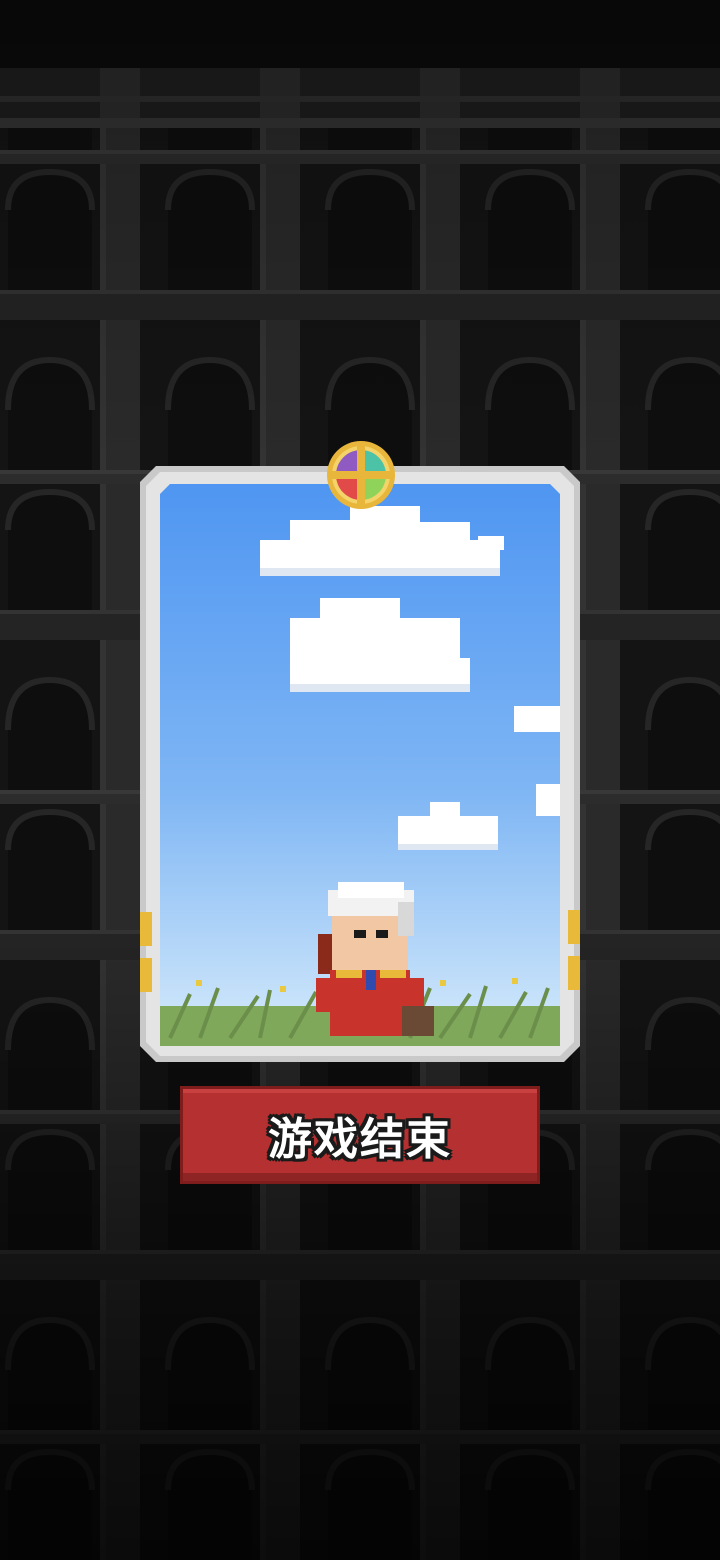 This screenshot has width=720, height=1560. Describe the element at coordinates (360, 1139) in the screenshot. I see `game-over-label: 游戏结束` at that location.